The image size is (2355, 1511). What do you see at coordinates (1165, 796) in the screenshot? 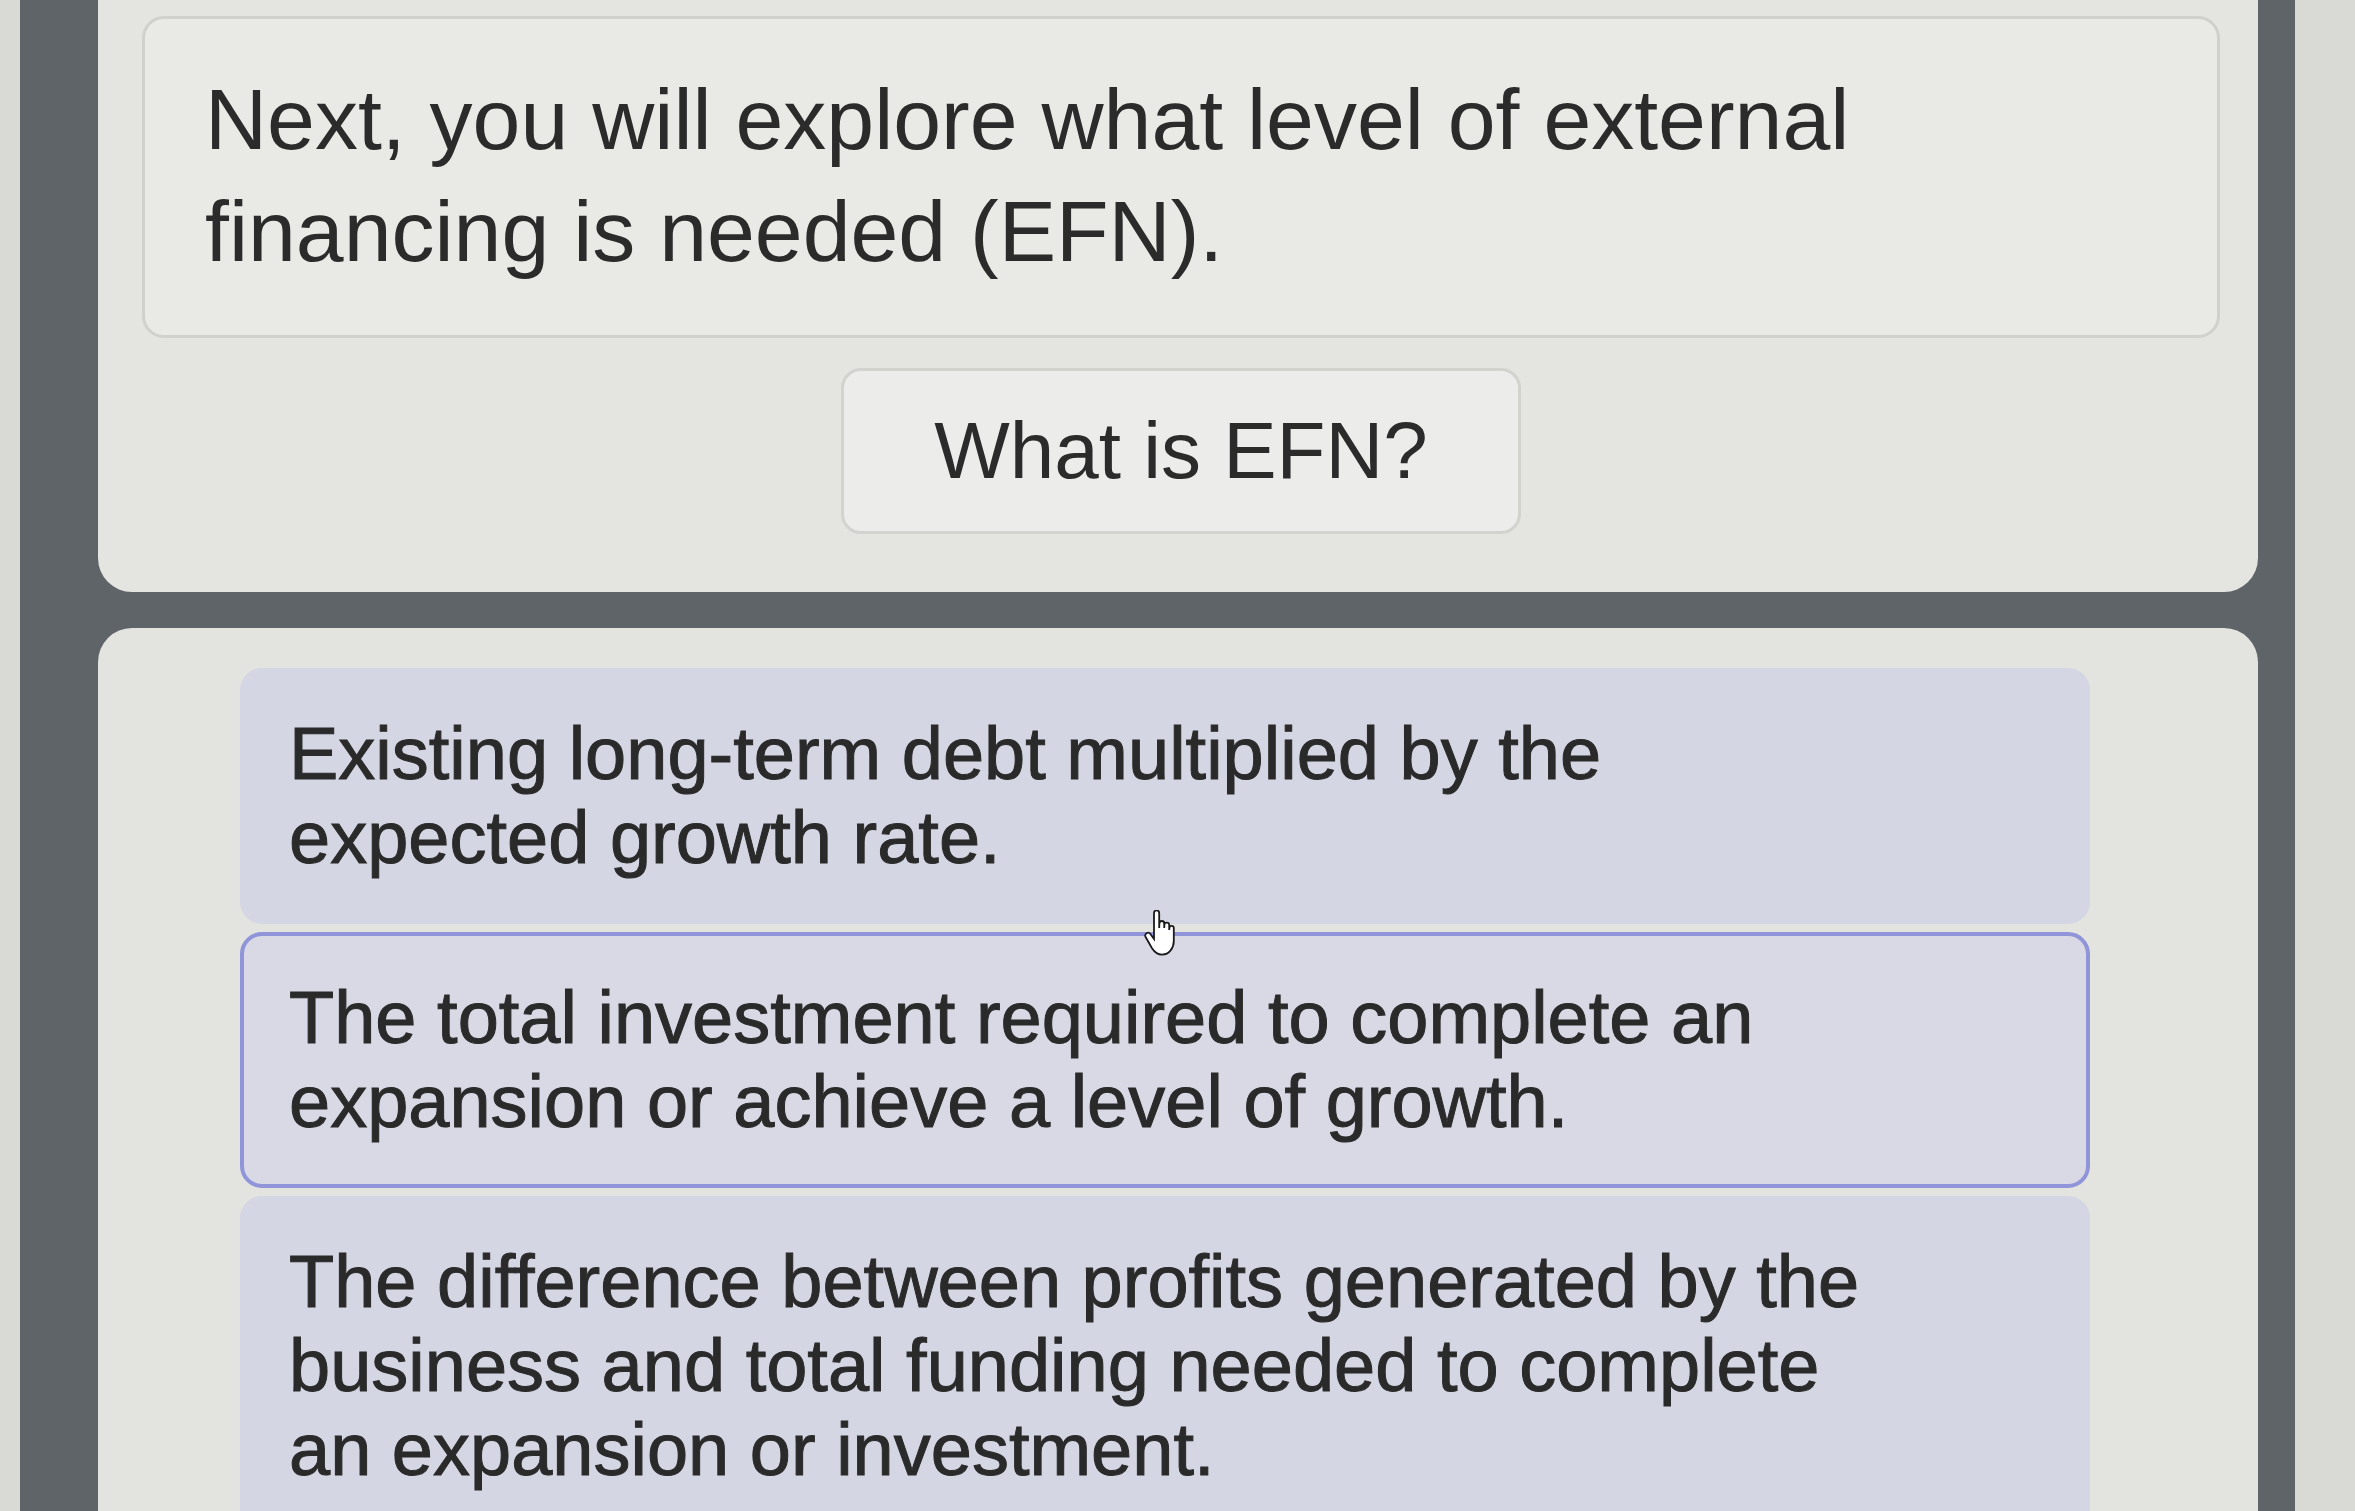
I see `answer-option: Existing long-term debt multiplied by the expected growth rate.` at bounding box center [1165, 796].